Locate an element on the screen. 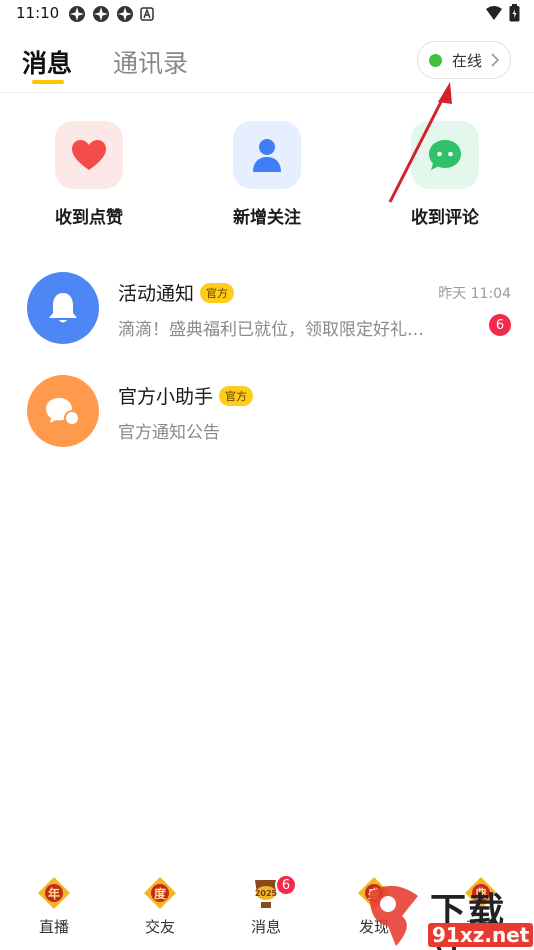  nav-label: 交友 is located at coordinates (159, 927).